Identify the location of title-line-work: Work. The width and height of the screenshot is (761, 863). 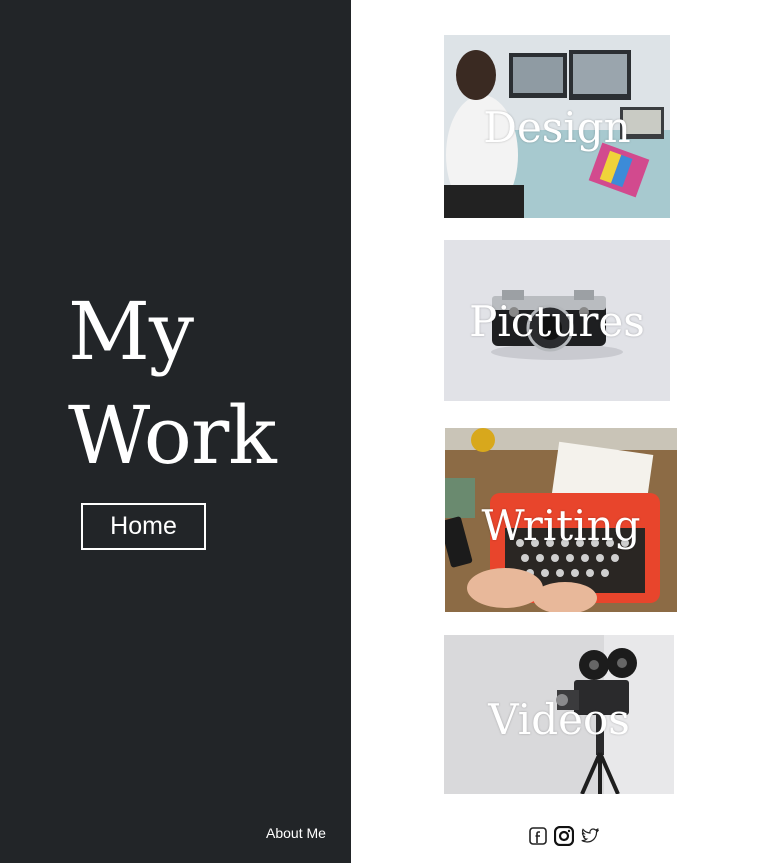
(172, 435).